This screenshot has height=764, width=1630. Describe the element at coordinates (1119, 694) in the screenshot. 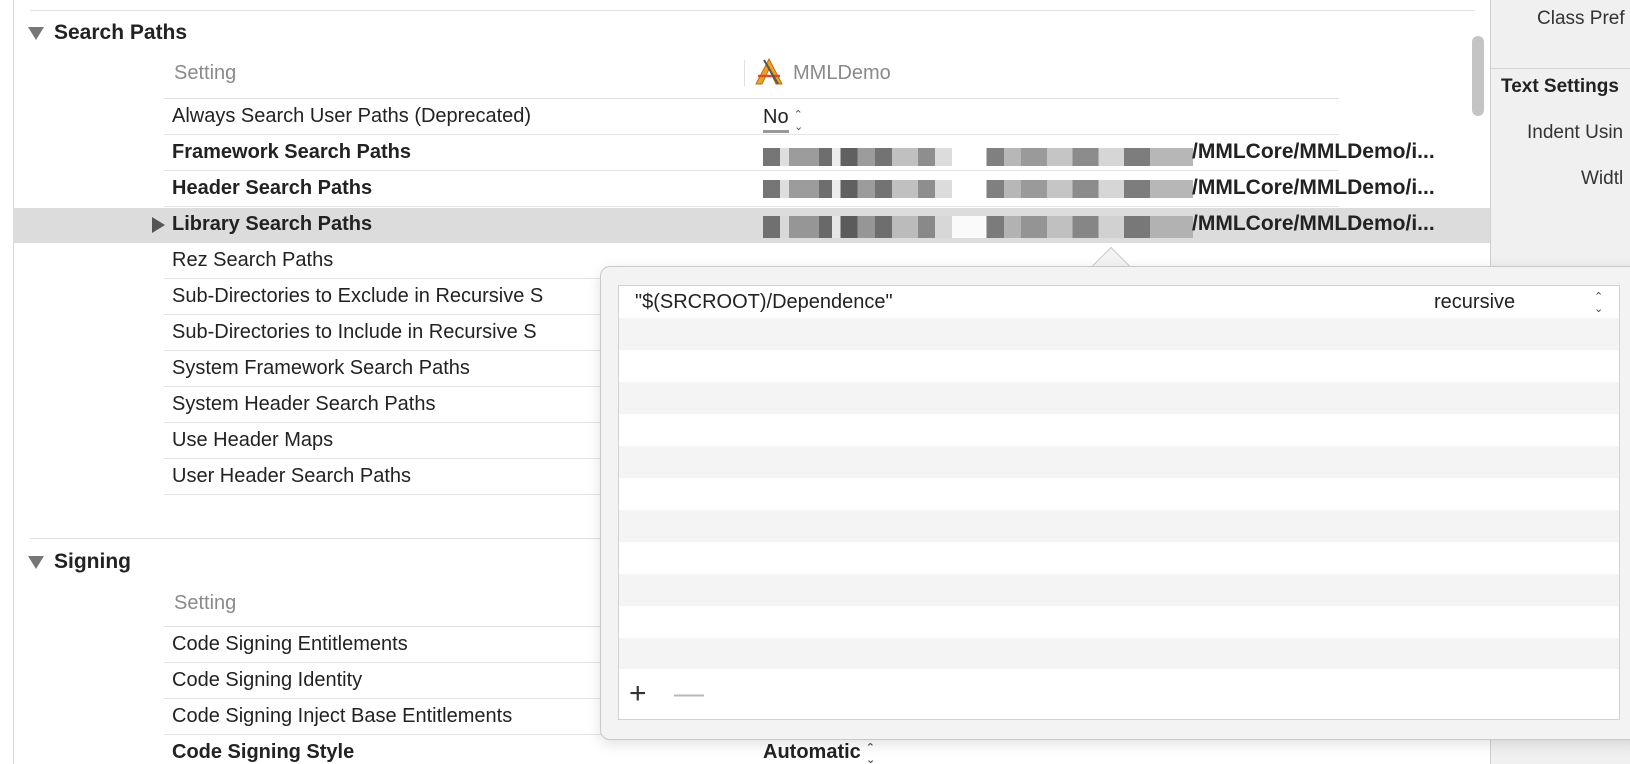

I see `table-footer: + —` at that location.